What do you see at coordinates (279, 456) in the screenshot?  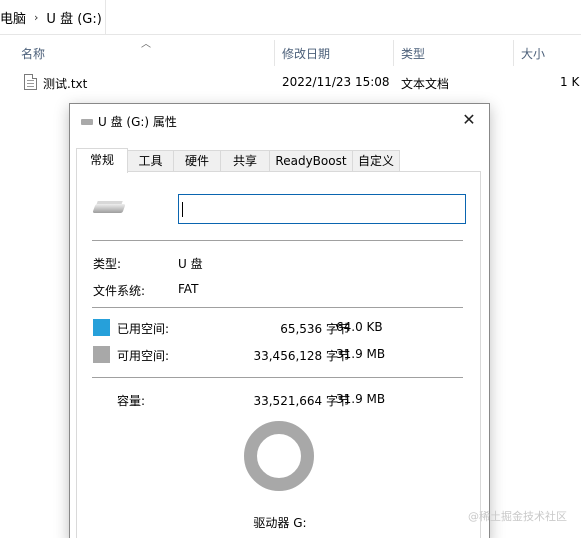 I see `usage-donut-chart` at bounding box center [279, 456].